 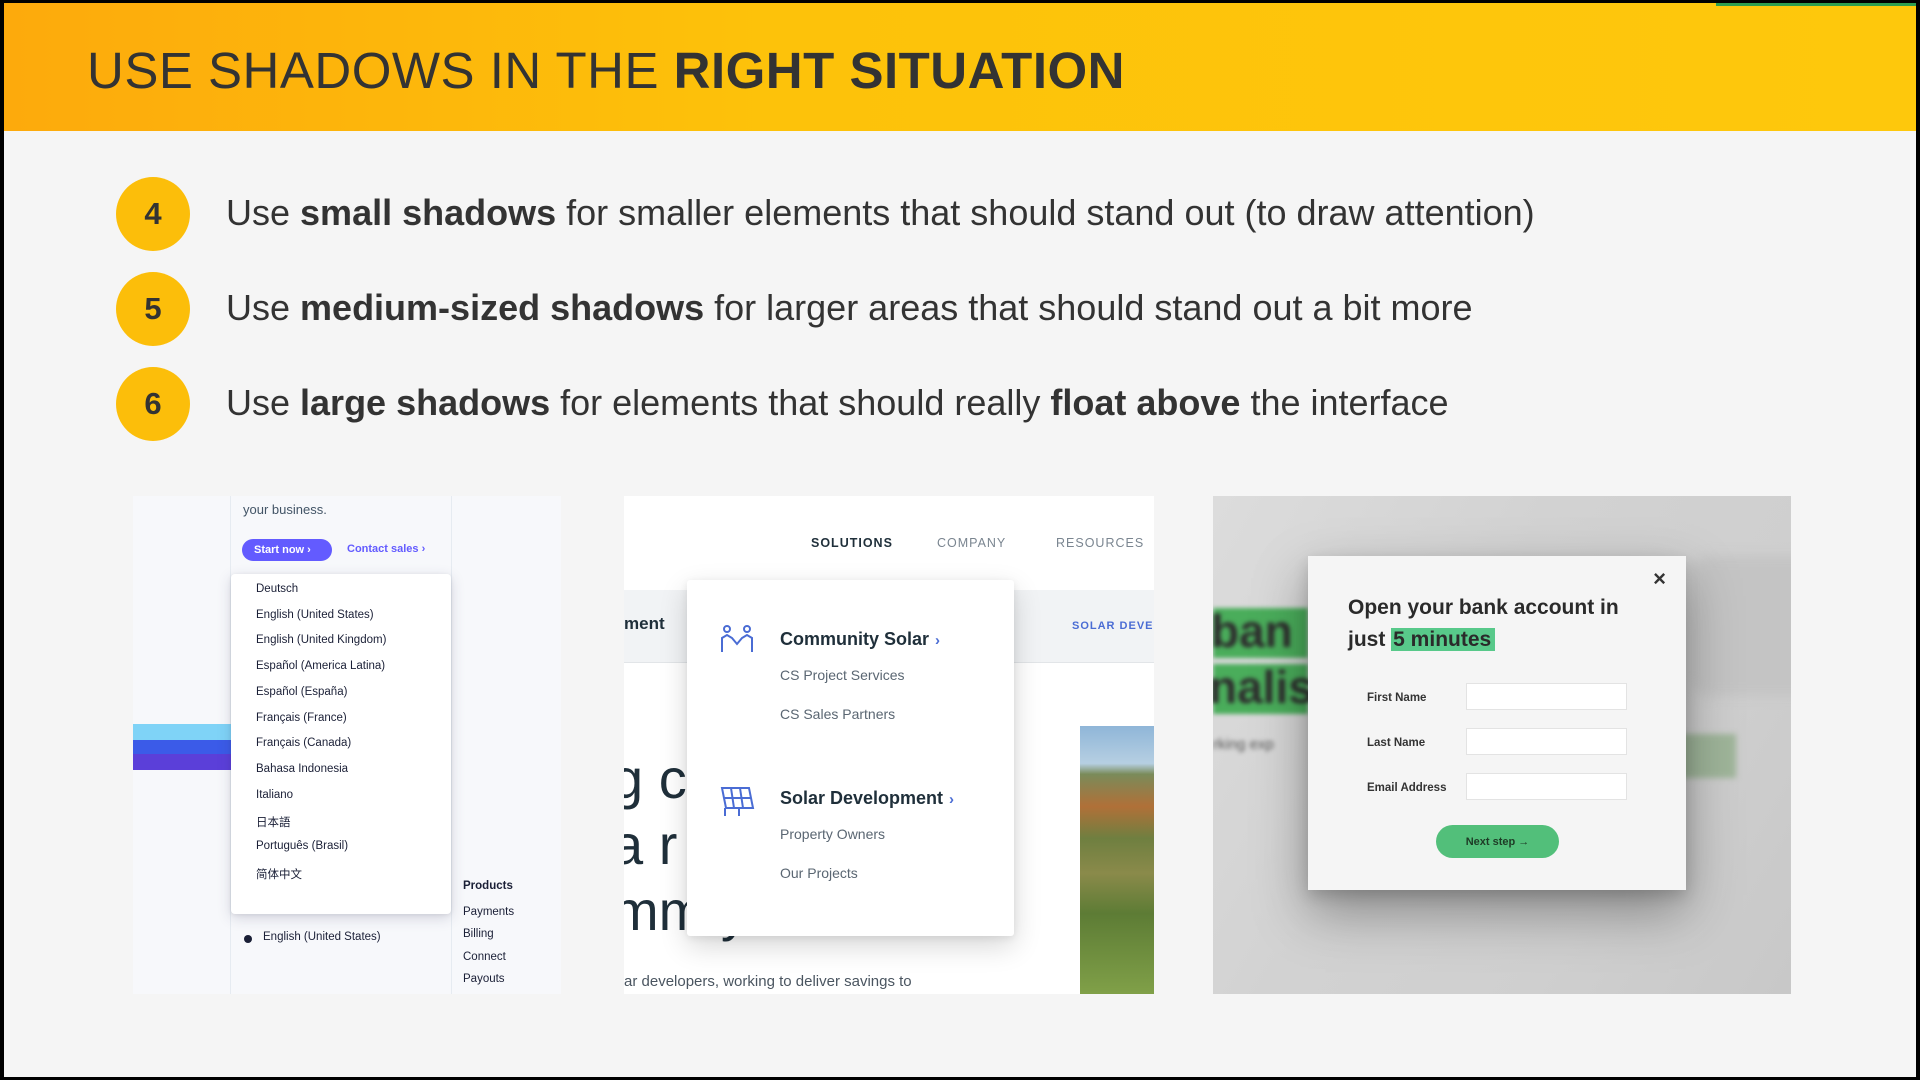 What do you see at coordinates (287, 550) in the screenshot?
I see `start-now-button: Start now ›` at bounding box center [287, 550].